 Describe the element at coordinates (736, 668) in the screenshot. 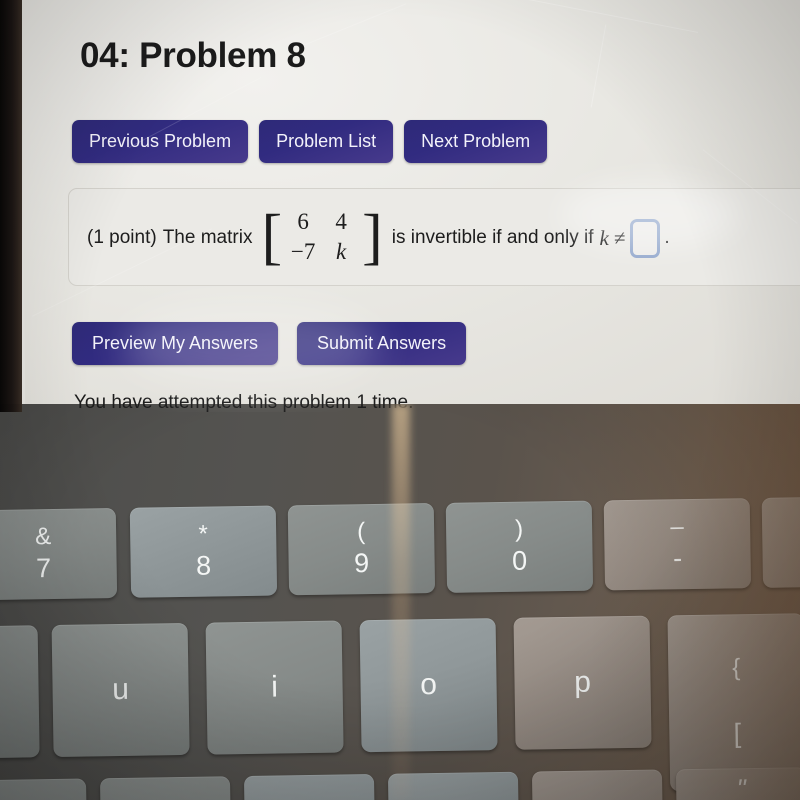

I see `key-left-bracket-shift-label: {` at that location.